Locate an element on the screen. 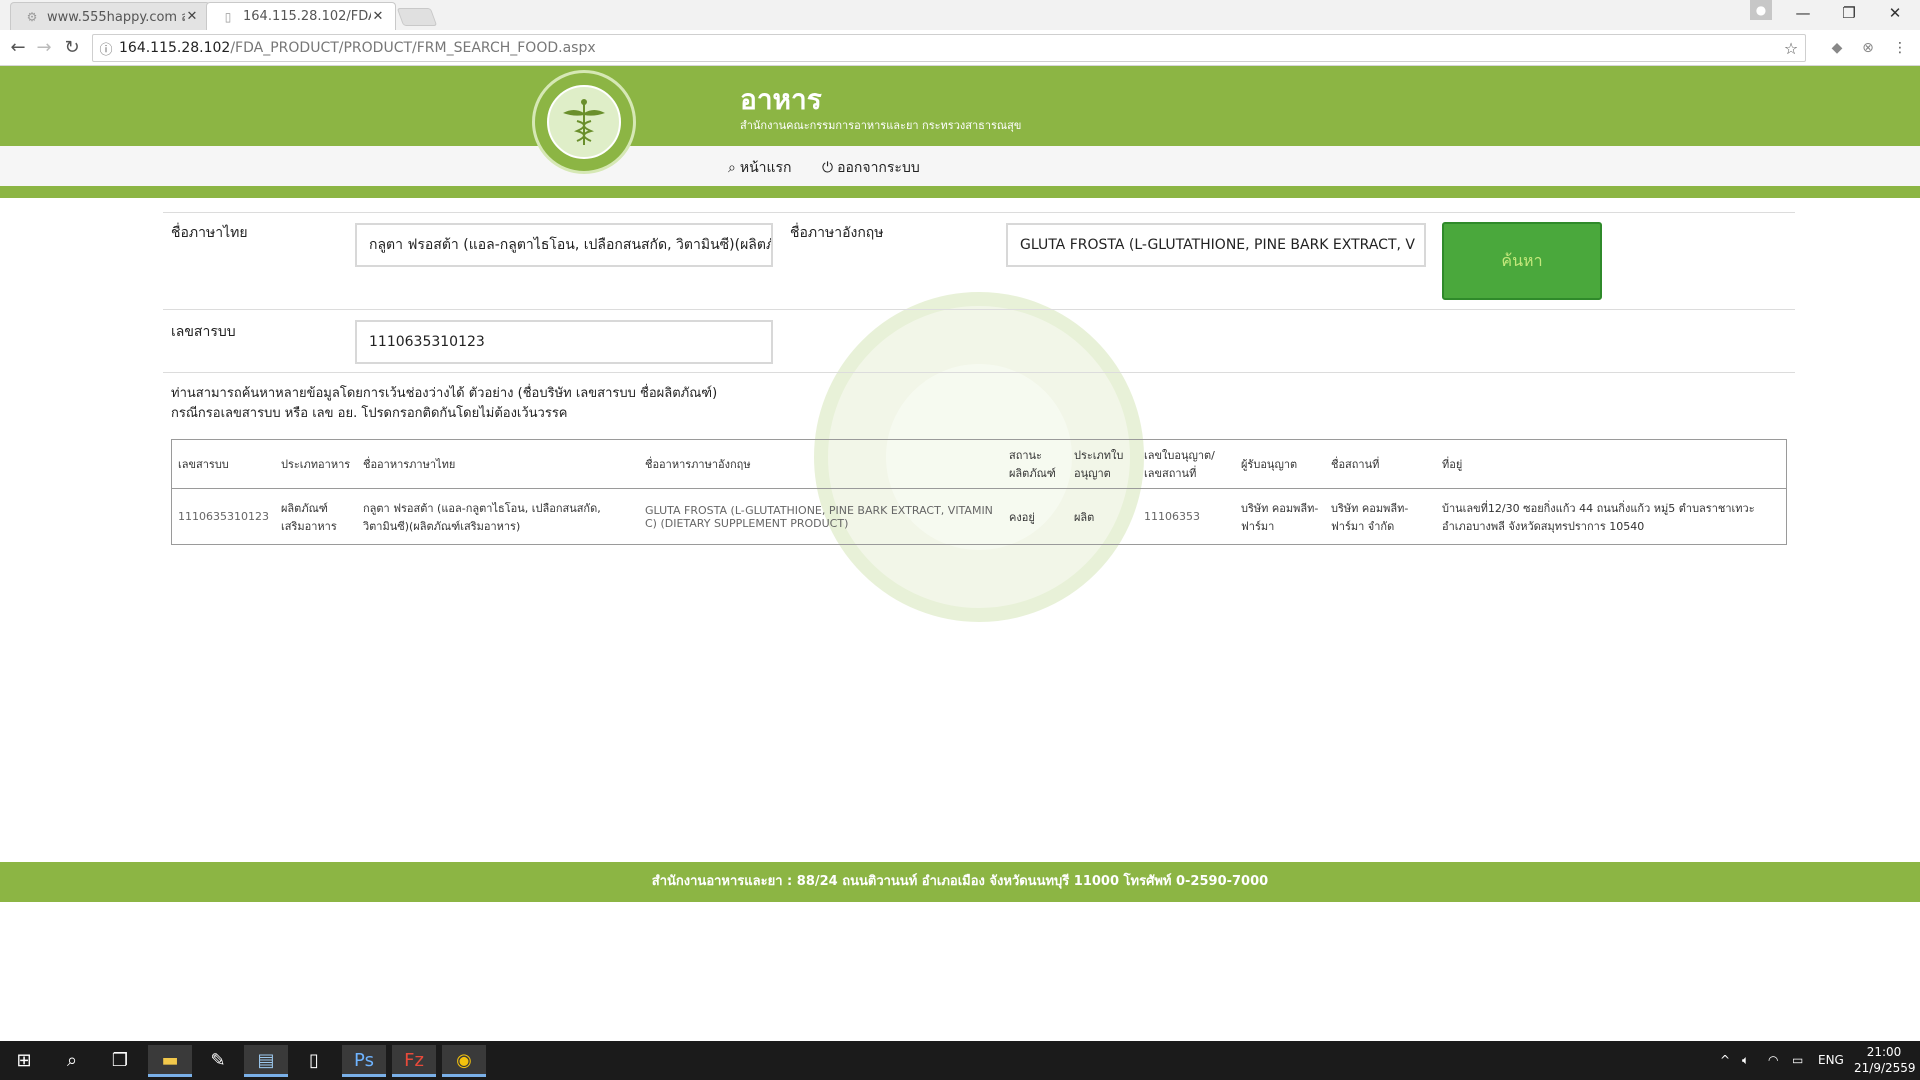 The height and width of the screenshot is (1080, 1920). new-tab-button is located at coordinates (417, 17).